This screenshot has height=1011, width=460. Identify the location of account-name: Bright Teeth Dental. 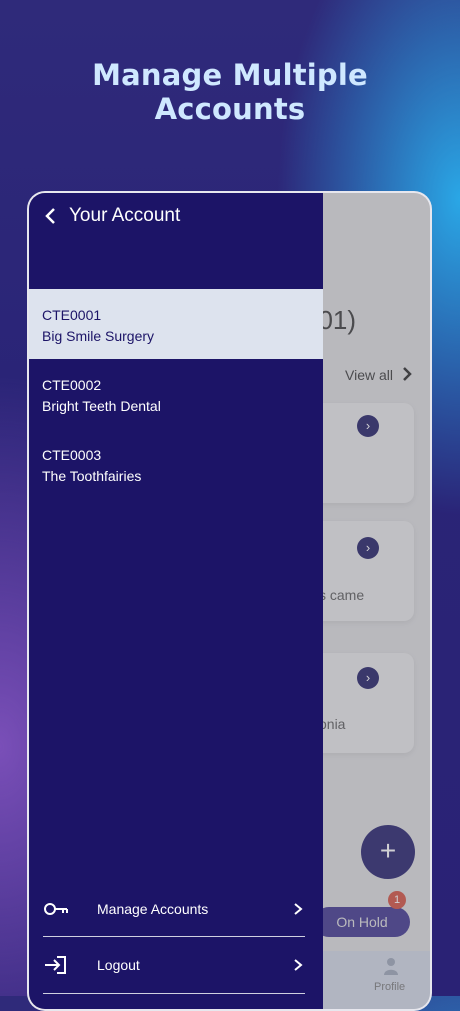
(101, 406).